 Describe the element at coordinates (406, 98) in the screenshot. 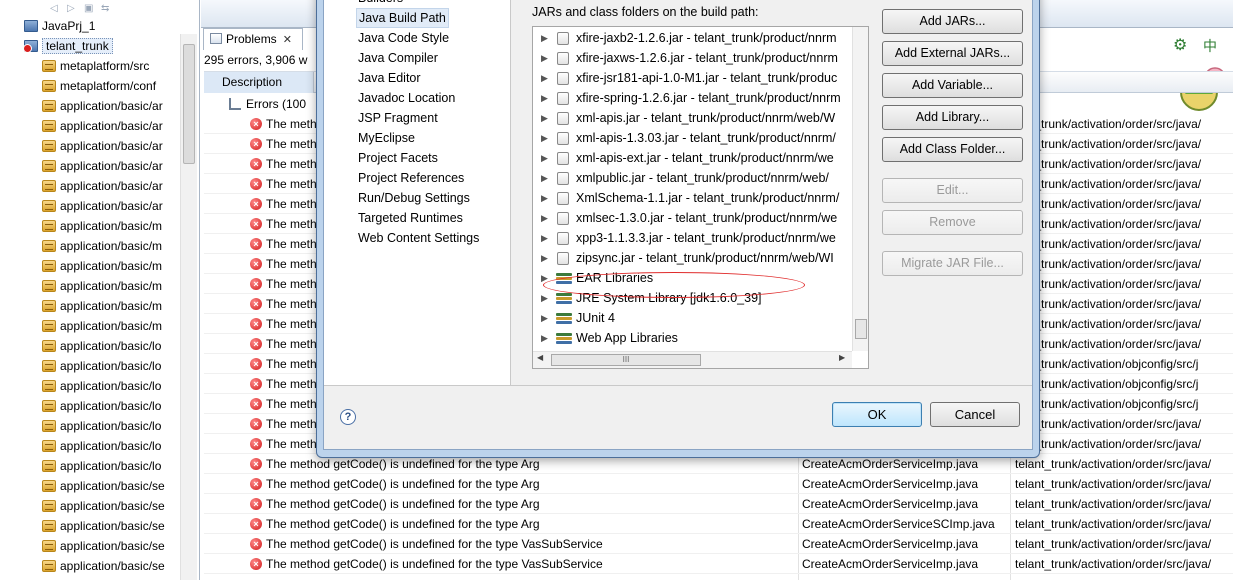

I see `category-item: Javadoc Location` at that location.